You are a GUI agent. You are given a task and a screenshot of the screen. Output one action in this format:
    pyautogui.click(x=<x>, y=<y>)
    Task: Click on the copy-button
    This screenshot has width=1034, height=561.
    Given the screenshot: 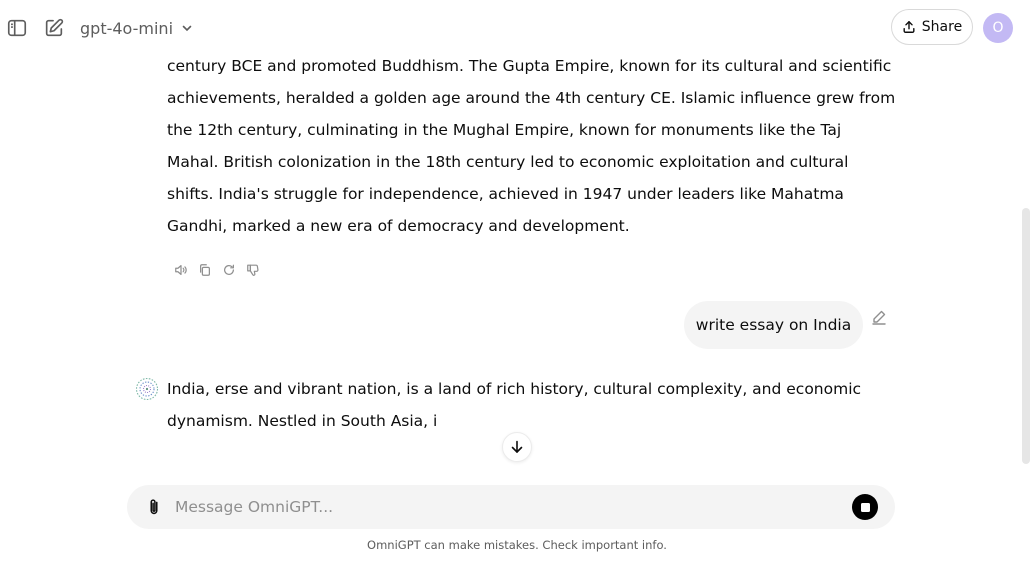 What is the action you would take?
    pyautogui.click(x=205, y=270)
    